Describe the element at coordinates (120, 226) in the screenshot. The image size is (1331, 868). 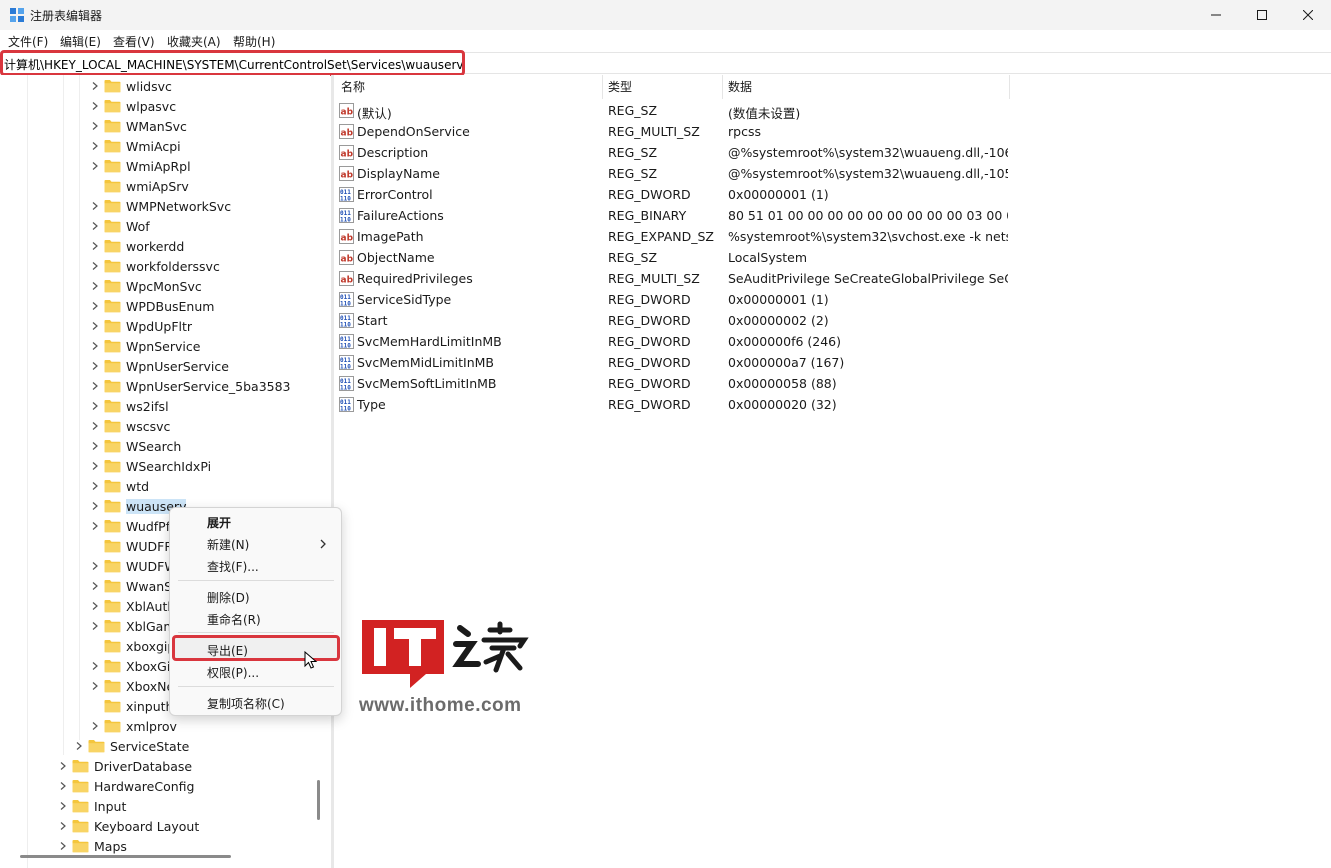
I see `tree-item: Wof` at that location.